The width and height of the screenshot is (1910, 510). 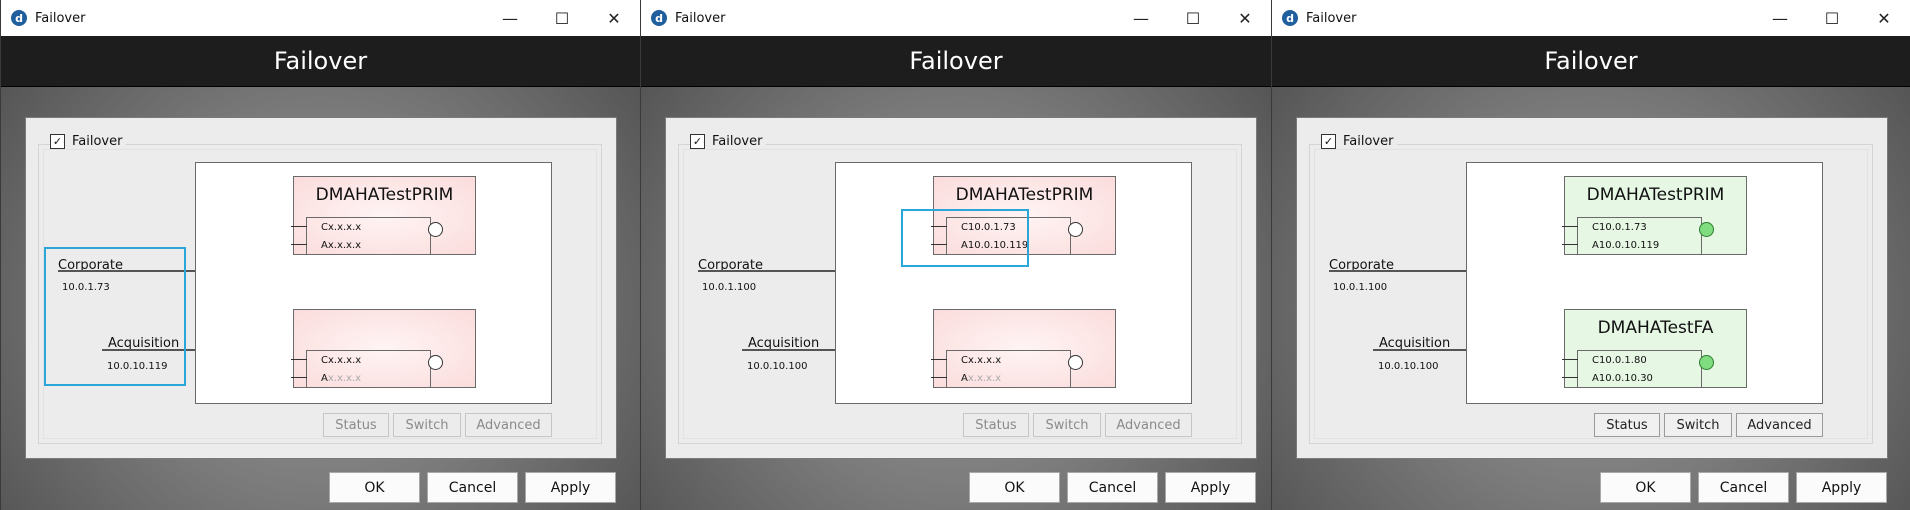 I want to click on nic-acquisition-ip: A10.0.10.30, so click(x=1622, y=378).